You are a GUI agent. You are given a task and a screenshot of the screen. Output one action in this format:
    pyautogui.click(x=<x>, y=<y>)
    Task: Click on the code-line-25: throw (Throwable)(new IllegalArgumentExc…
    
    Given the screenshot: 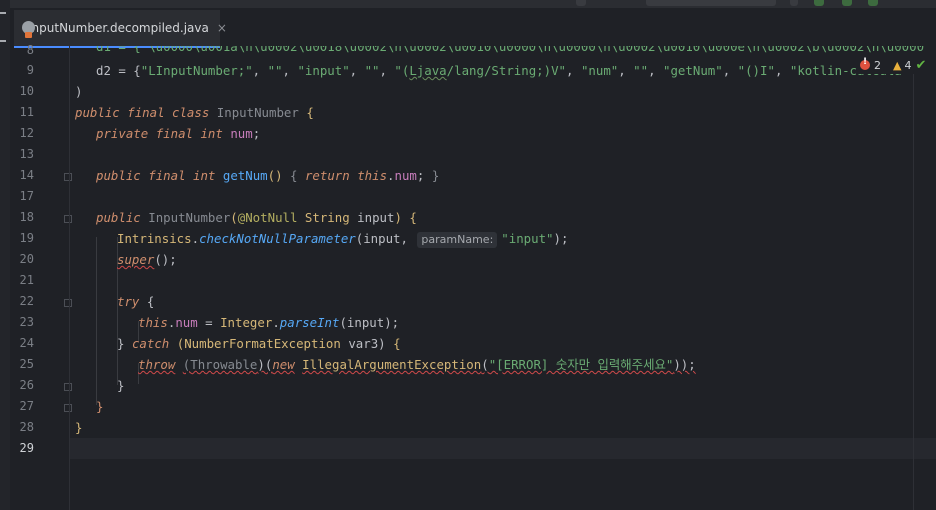 What is the action you would take?
    pyautogui.click(x=417, y=364)
    